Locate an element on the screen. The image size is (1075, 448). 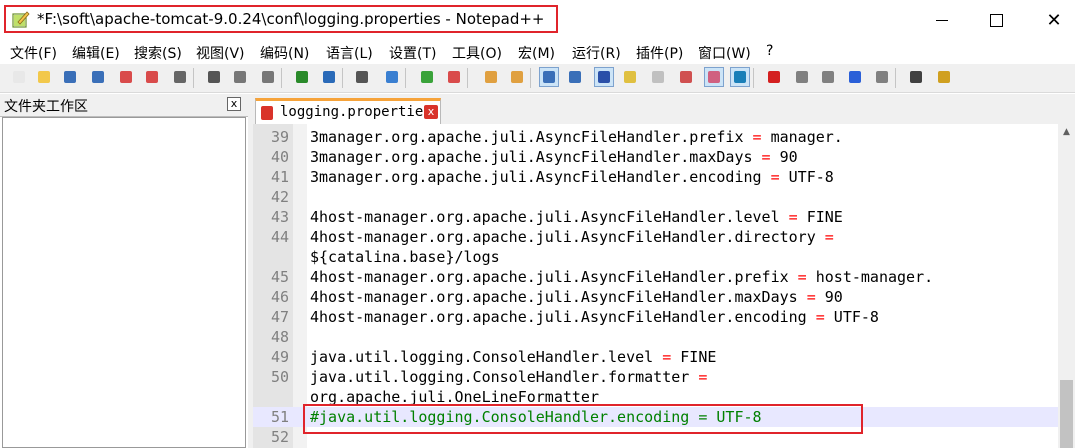
menu-tools: 工具(O) is located at coordinates (477, 53).